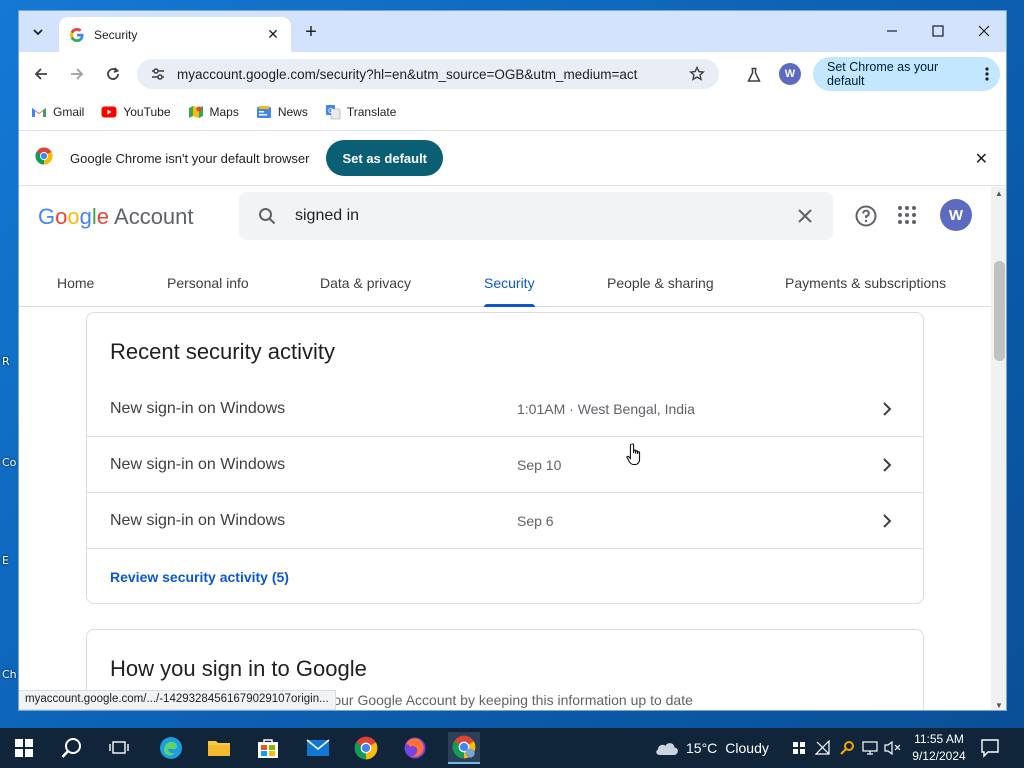 The width and height of the screenshot is (1024, 768). Describe the element at coordinates (509, 283) in the screenshot. I see `tab-security: Security` at that location.